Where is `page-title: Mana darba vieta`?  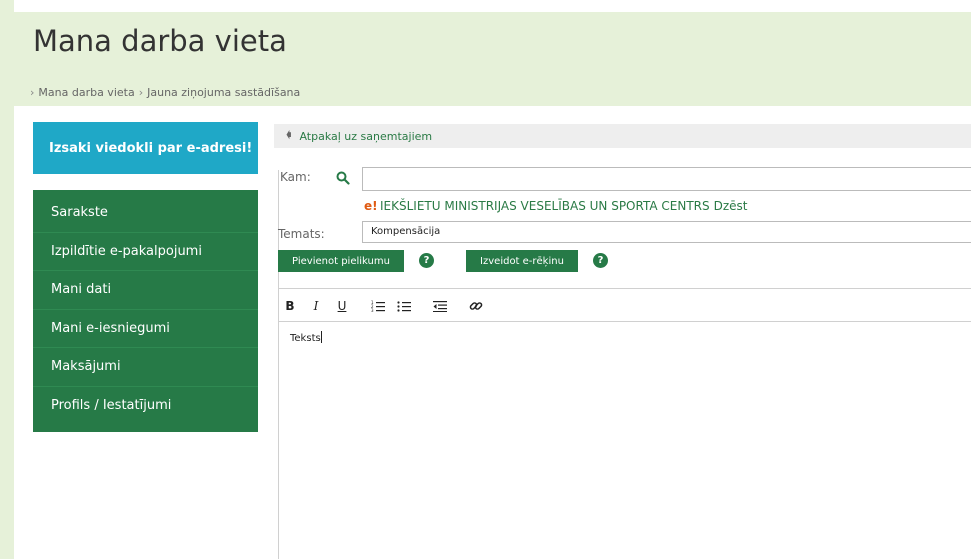
page-title: Mana darba vieta is located at coordinates (160, 41).